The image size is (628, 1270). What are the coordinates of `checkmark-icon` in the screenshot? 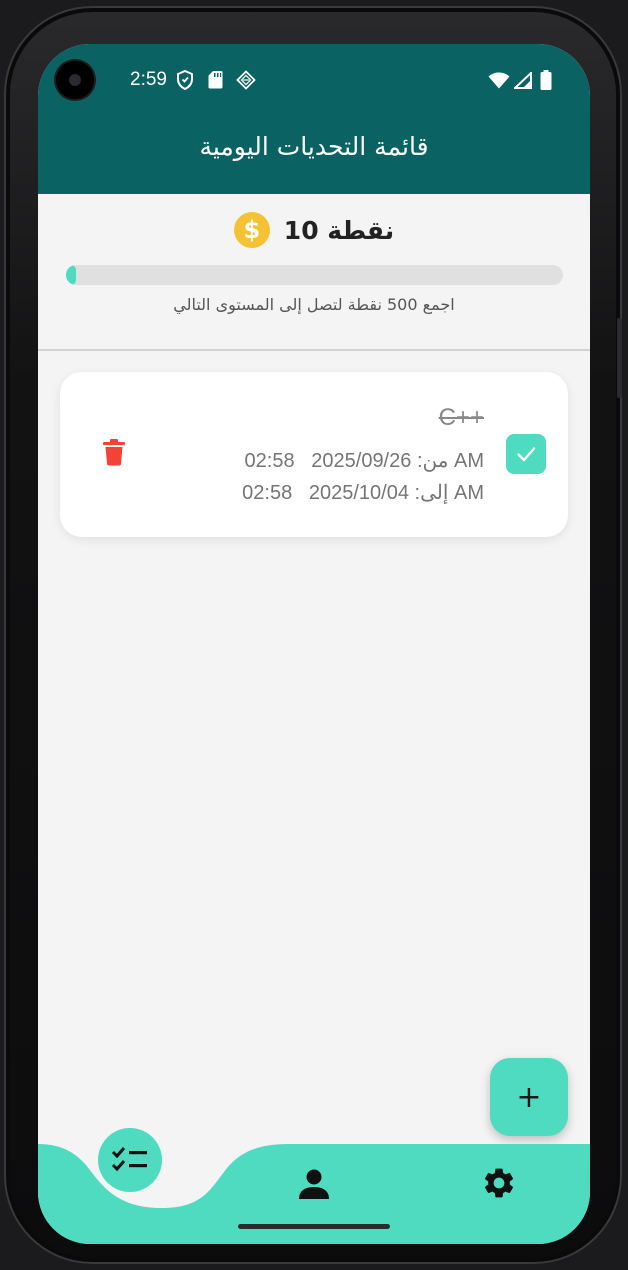 It's located at (526, 454).